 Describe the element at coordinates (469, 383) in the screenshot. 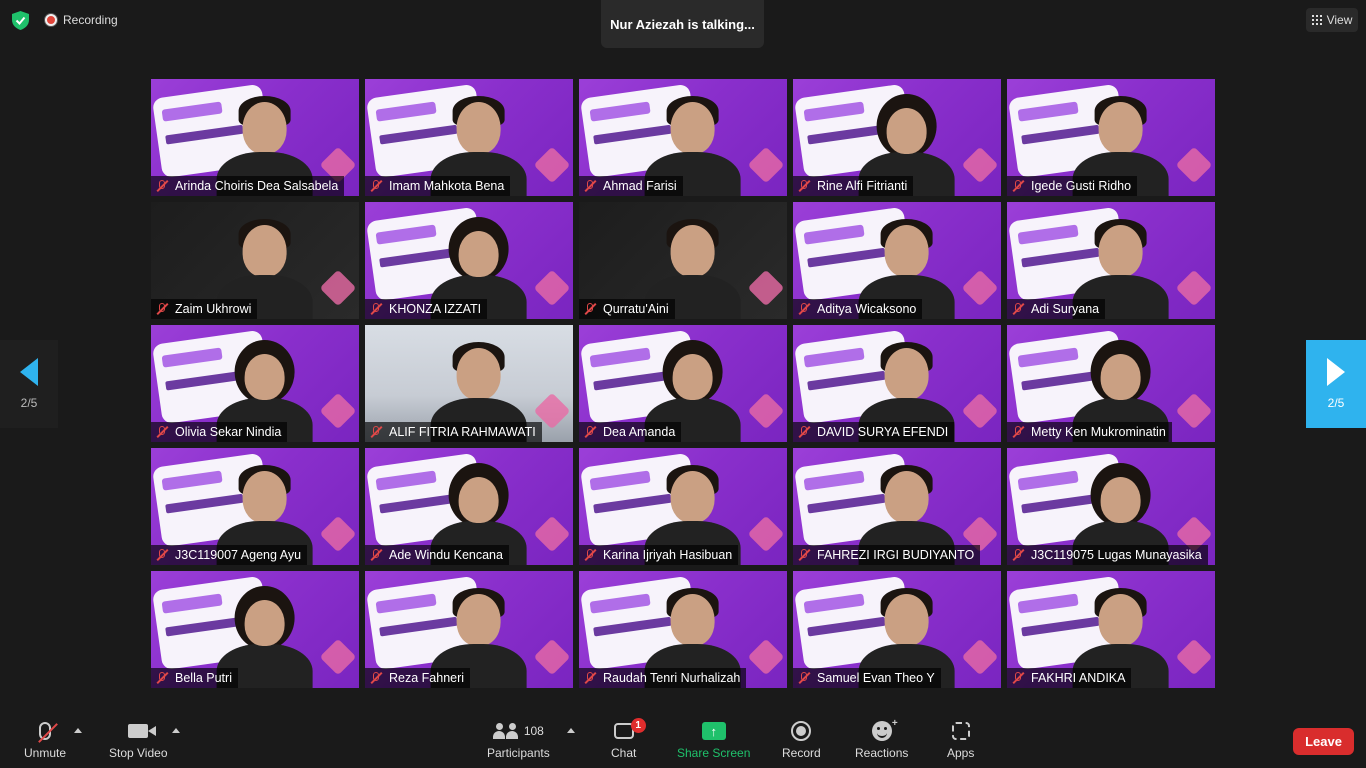

I see `participant-video-tile: ALIF FITRIA RAHMAWATI` at that location.